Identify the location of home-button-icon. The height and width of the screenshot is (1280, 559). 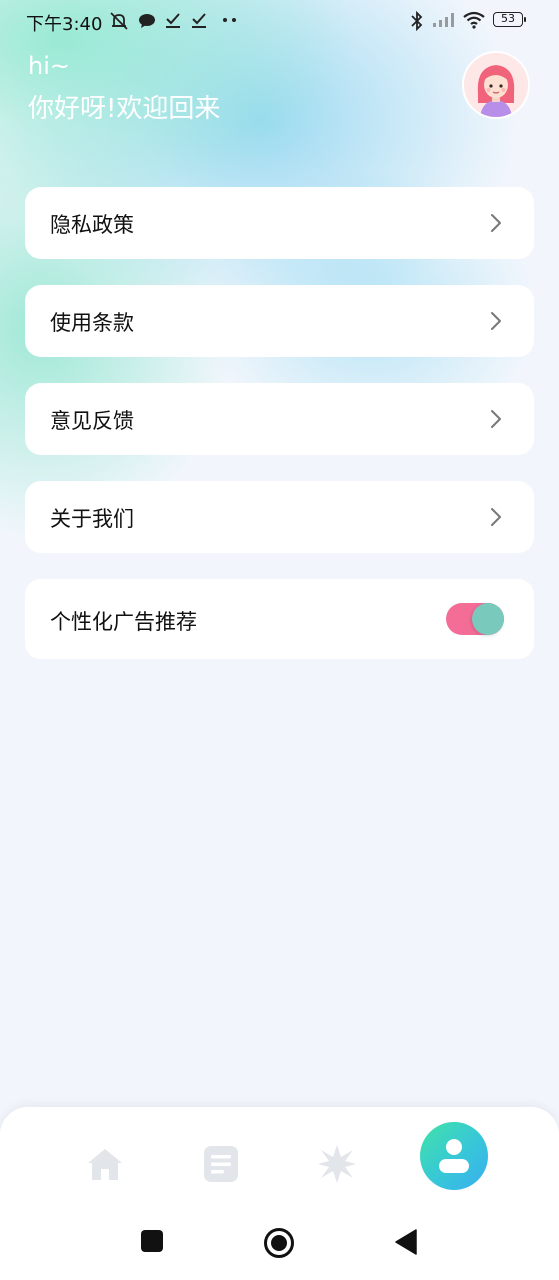
(279, 1243).